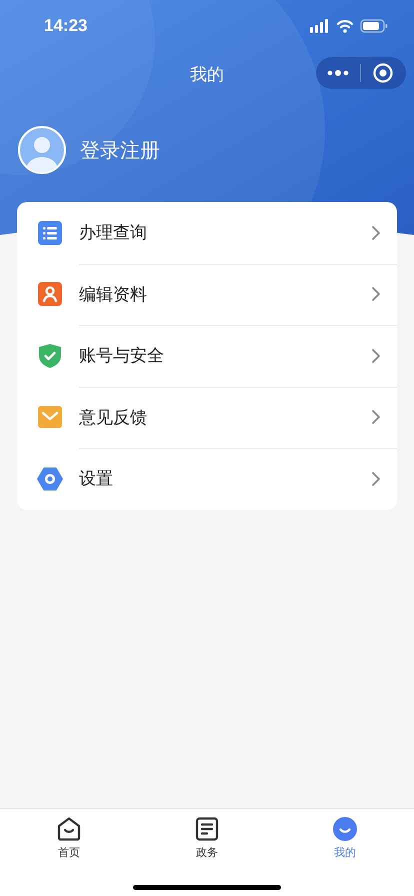 The width and height of the screenshot is (414, 896). What do you see at coordinates (345, 829) in the screenshot?
I see `smile-icon` at bounding box center [345, 829].